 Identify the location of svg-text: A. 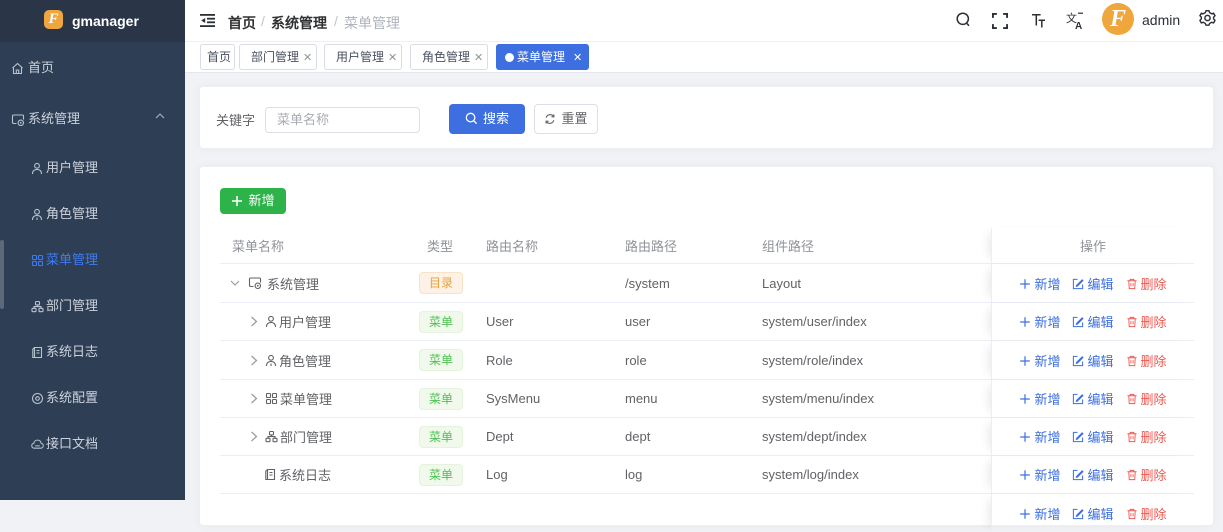
(1078, 25).